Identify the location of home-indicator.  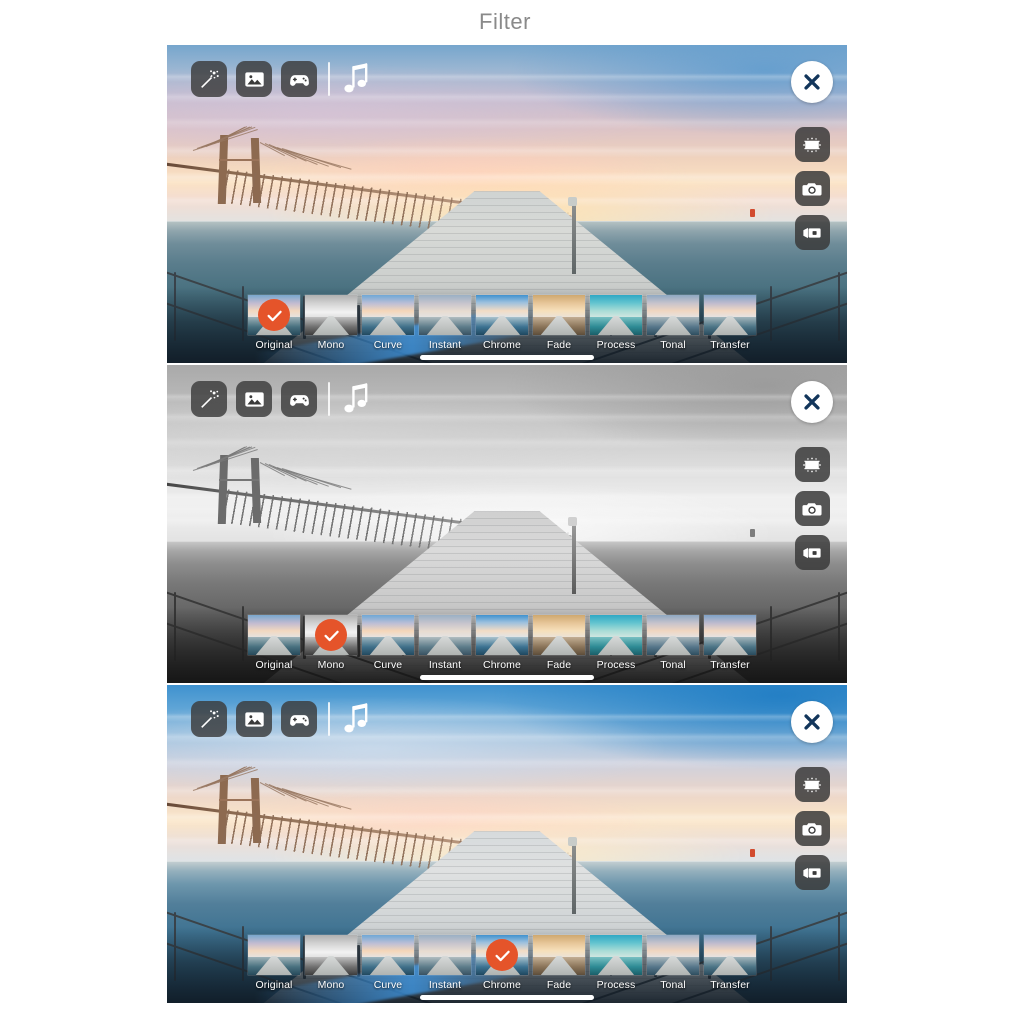
(507, 357).